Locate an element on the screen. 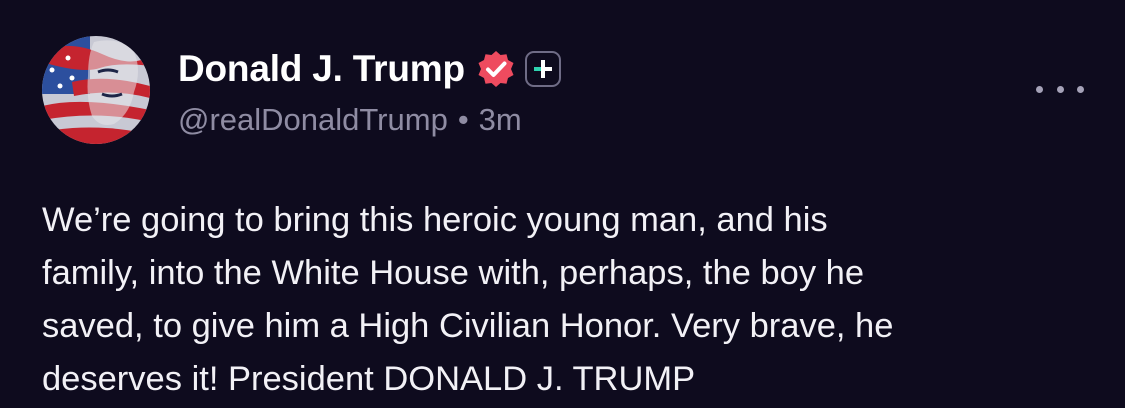 The width and height of the screenshot is (1125, 408). avatar is located at coordinates (96, 90).